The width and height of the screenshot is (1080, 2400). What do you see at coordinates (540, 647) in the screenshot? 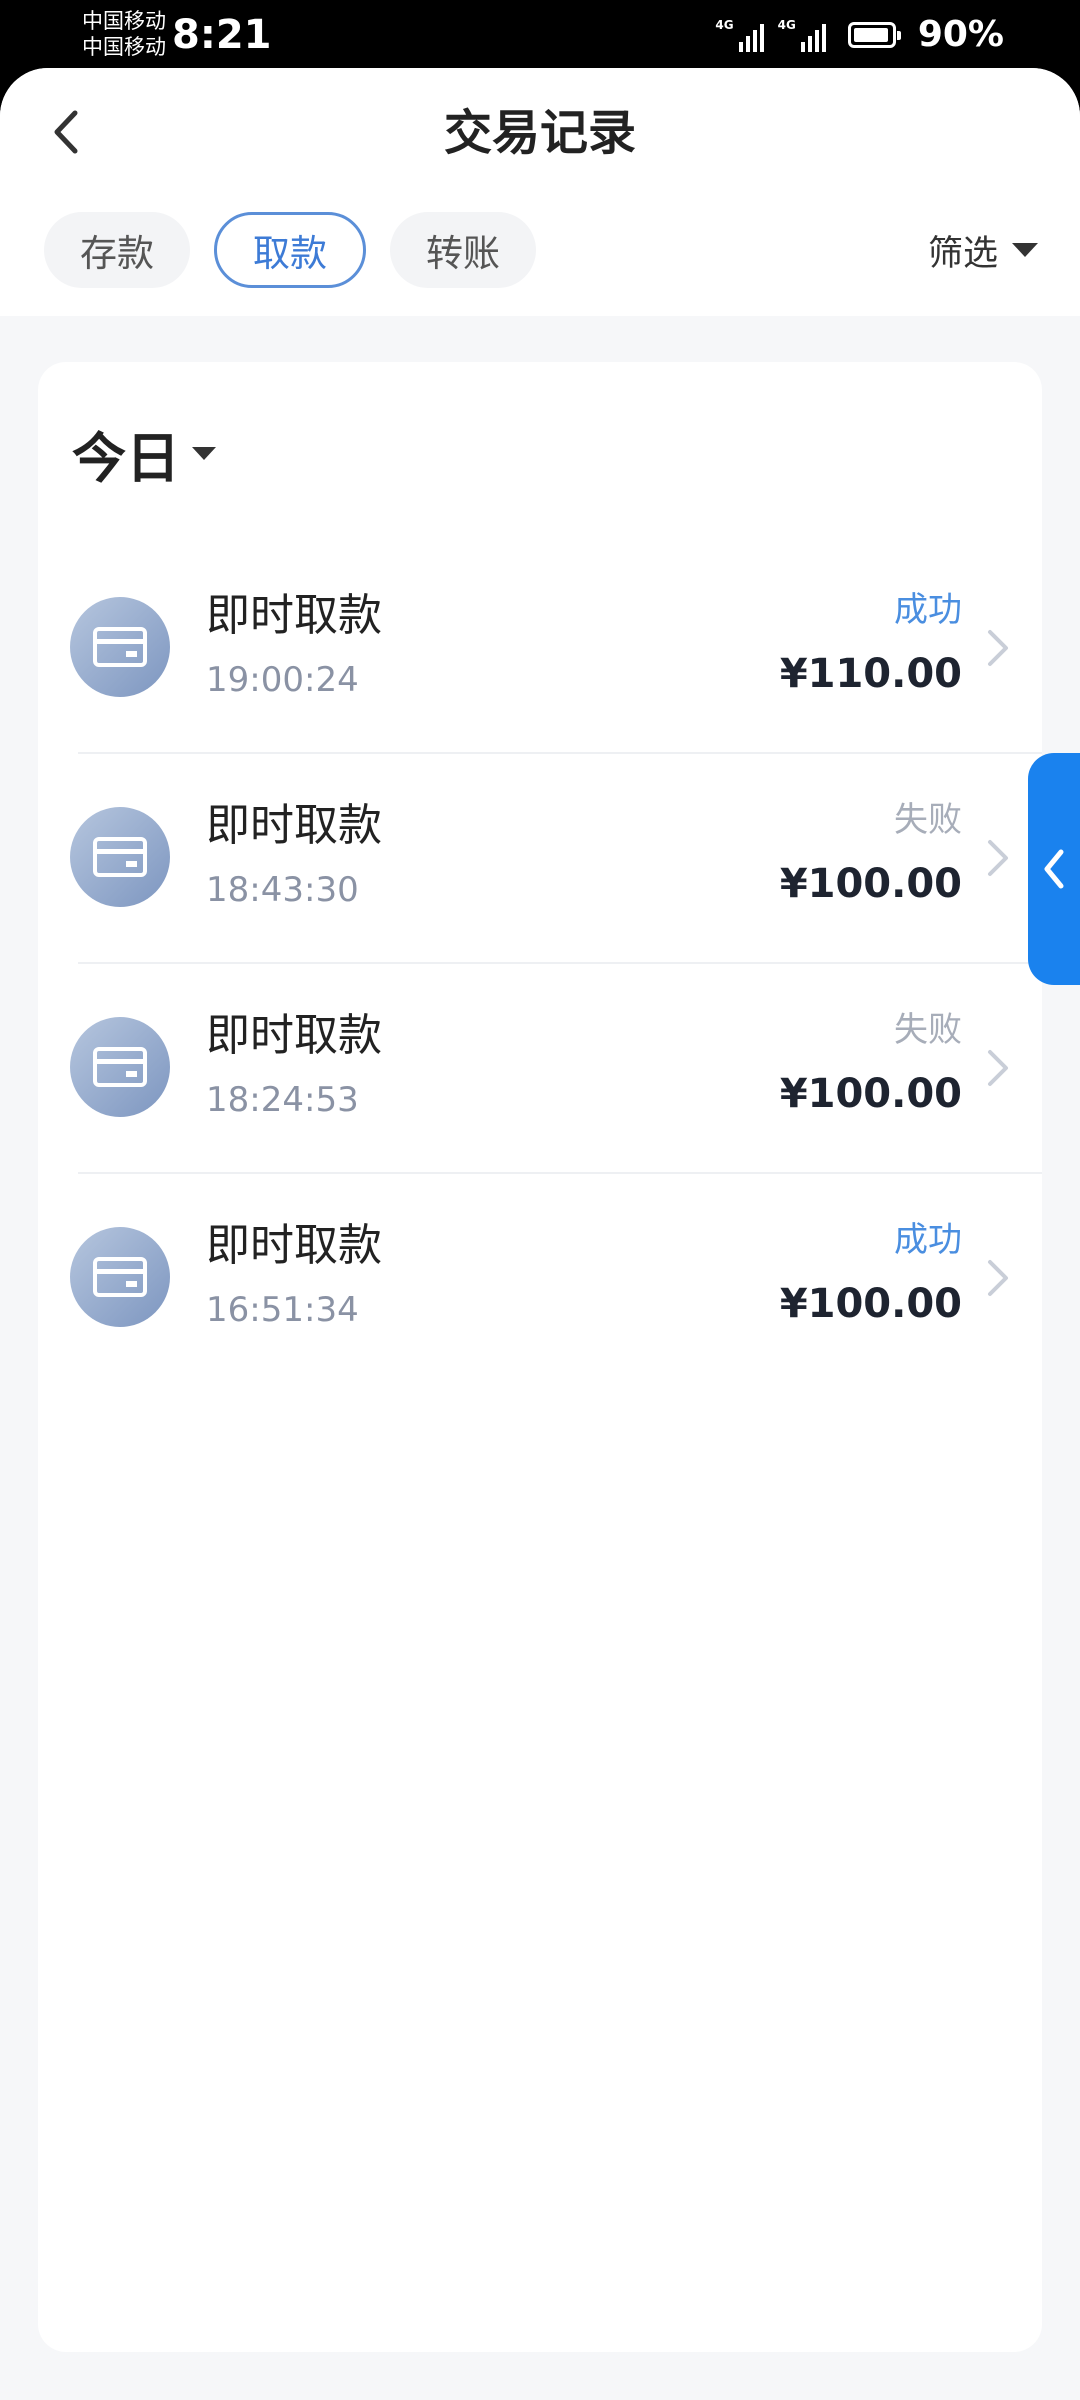
I see `transaction-row: 即时取款 19:00:24 成功 ¥110.00` at bounding box center [540, 647].